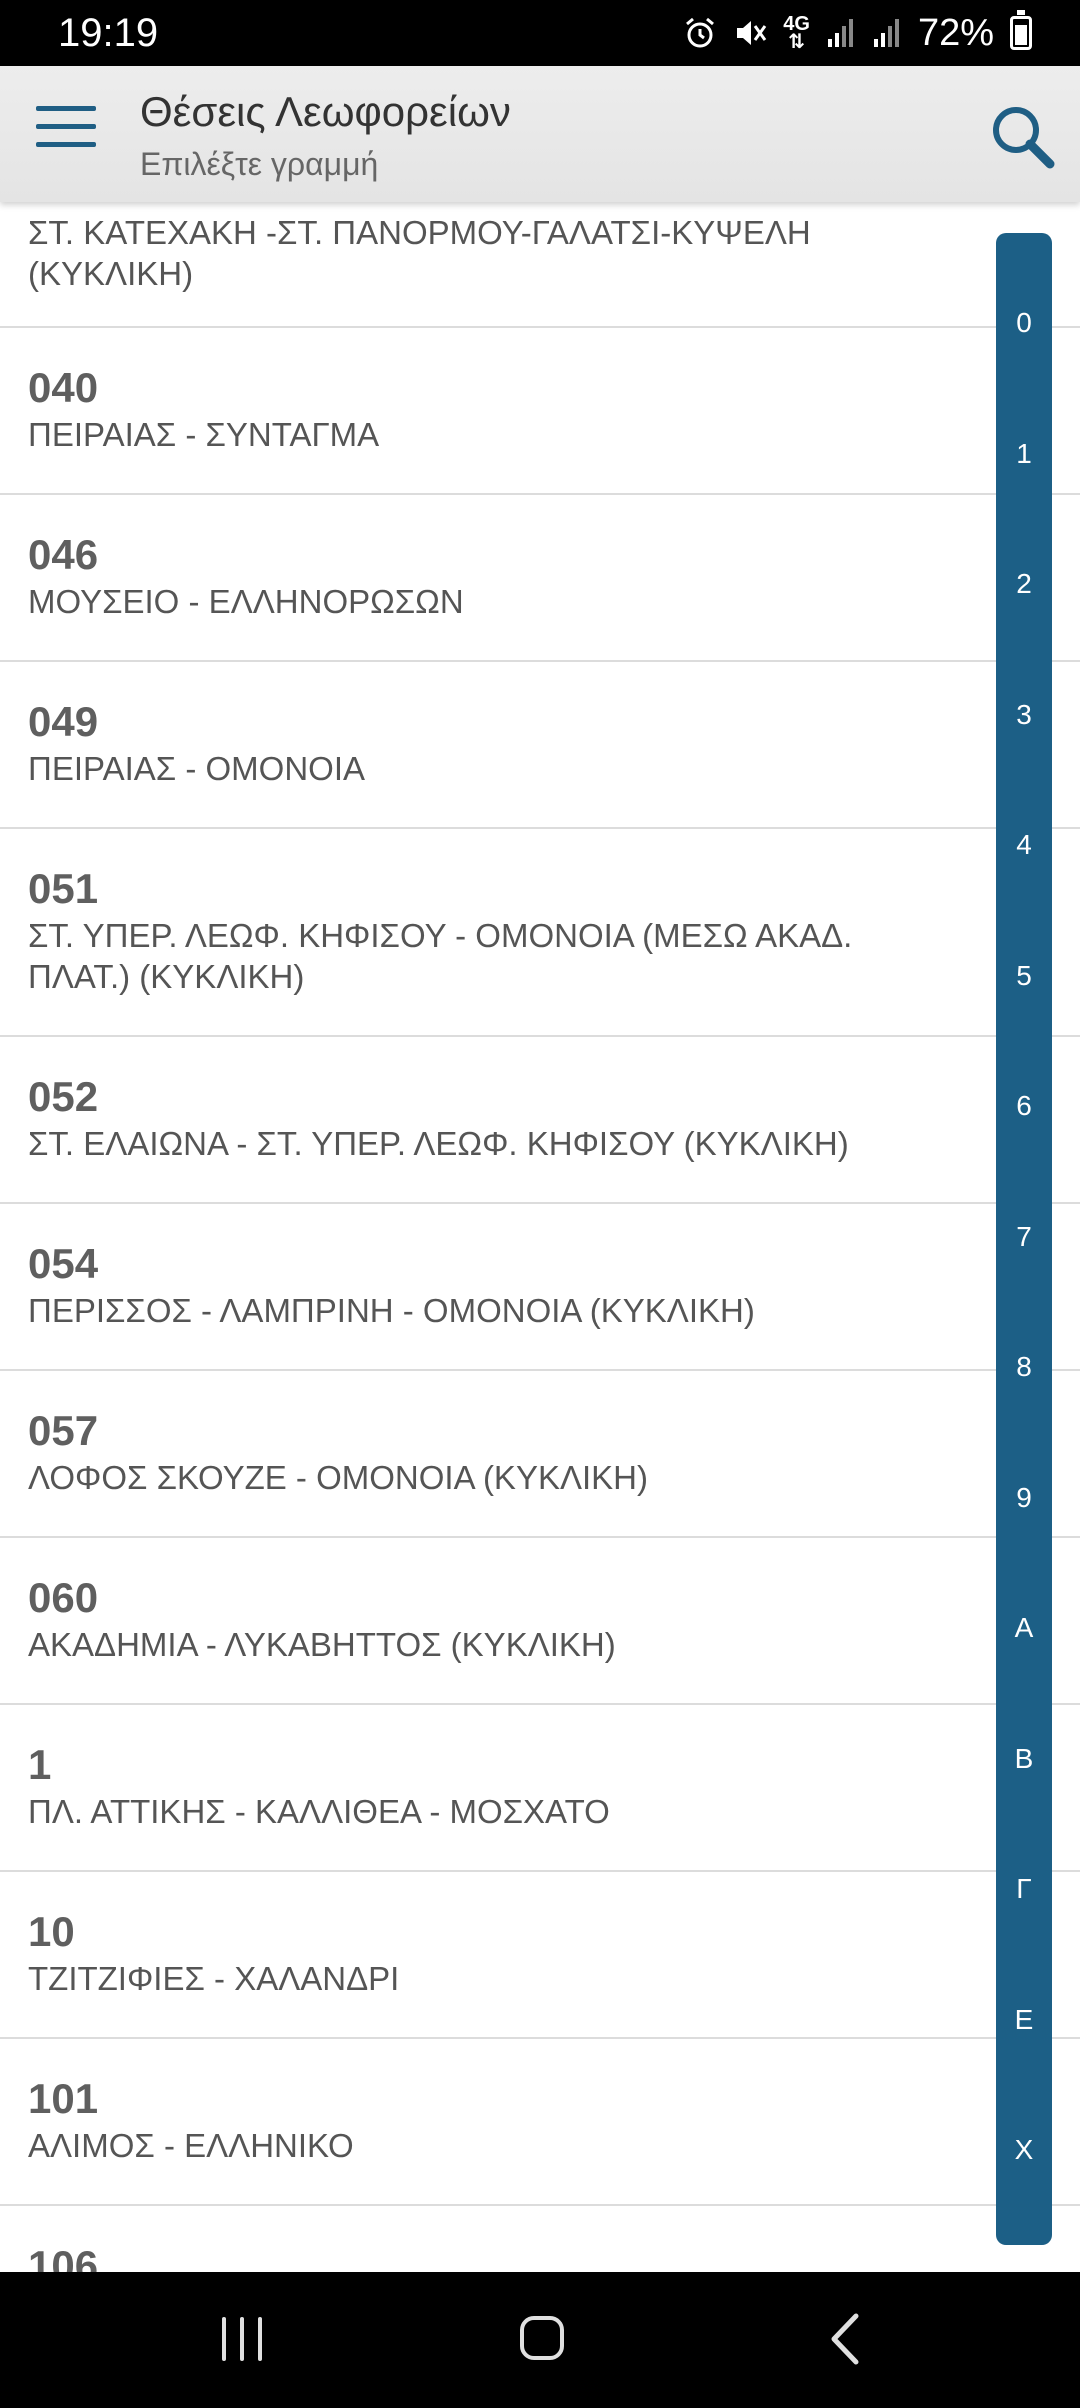 This screenshot has width=1080, height=2408. Describe the element at coordinates (1023, 137) in the screenshot. I see `search-icon` at that location.